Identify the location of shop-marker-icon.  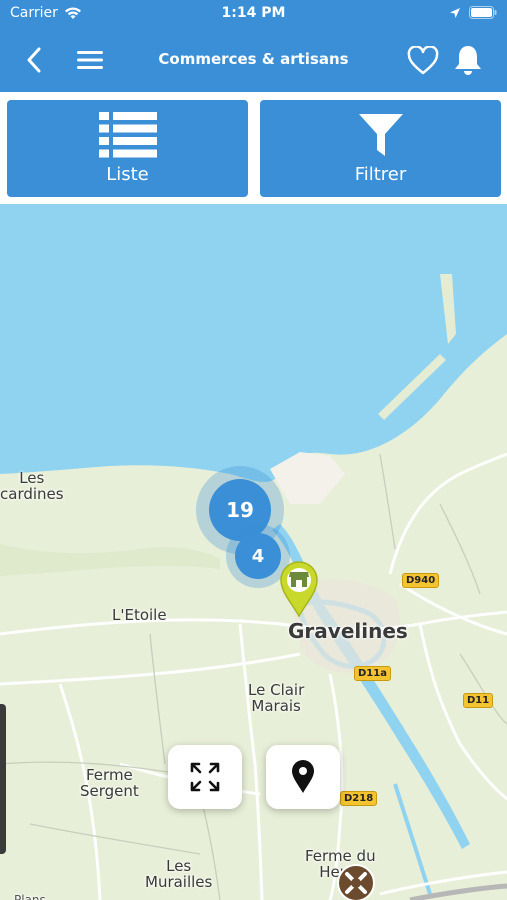
(299, 589).